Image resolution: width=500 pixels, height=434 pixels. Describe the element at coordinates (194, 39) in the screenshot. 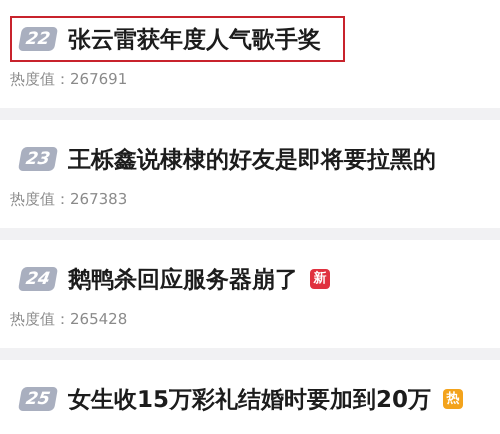

I see `headline-link: 张云雷获年度人气歌手奖` at that location.